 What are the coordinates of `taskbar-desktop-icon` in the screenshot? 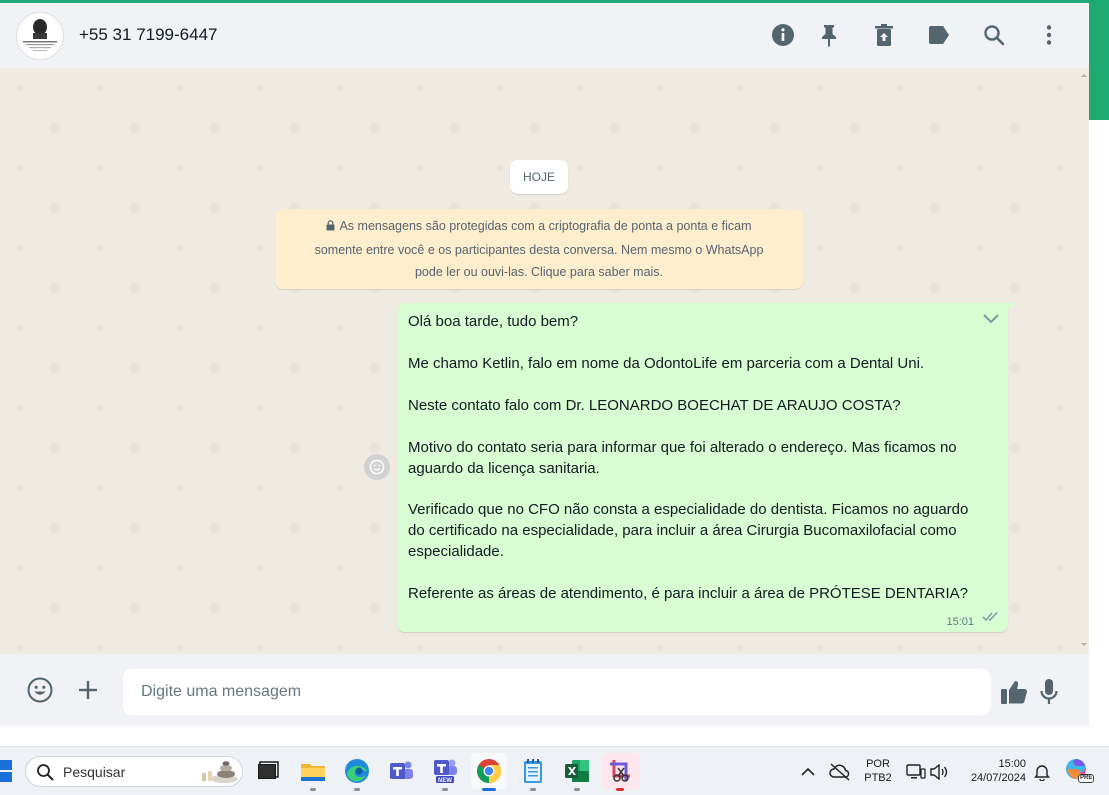 It's located at (268, 771).